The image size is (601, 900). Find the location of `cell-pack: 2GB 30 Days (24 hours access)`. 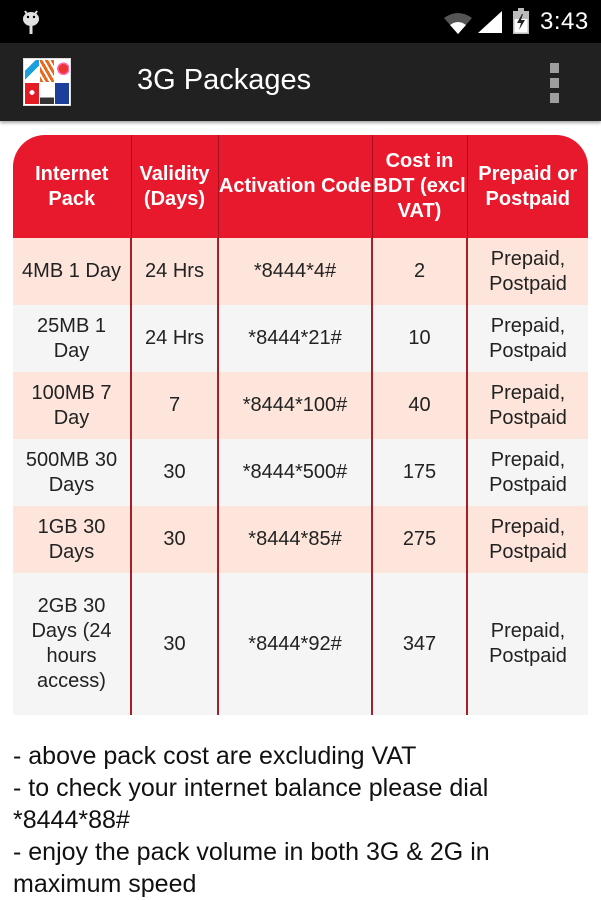

cell-pack: 2GB 30 Days (24 hours access) is located at coordinates (72, 644).